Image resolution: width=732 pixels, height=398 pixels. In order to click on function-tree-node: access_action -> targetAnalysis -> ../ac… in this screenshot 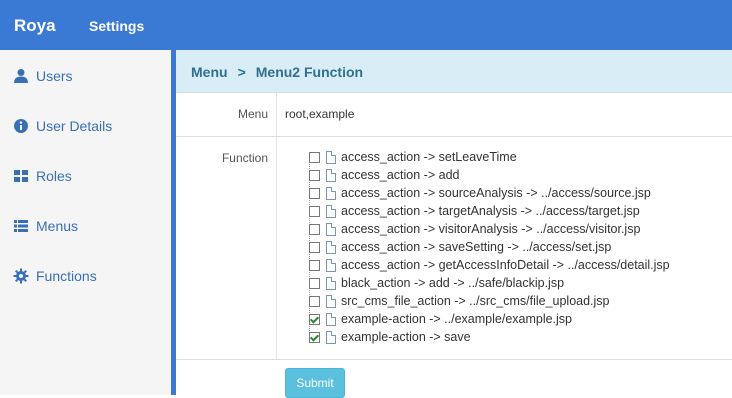, I will do `click(514, 213)`.